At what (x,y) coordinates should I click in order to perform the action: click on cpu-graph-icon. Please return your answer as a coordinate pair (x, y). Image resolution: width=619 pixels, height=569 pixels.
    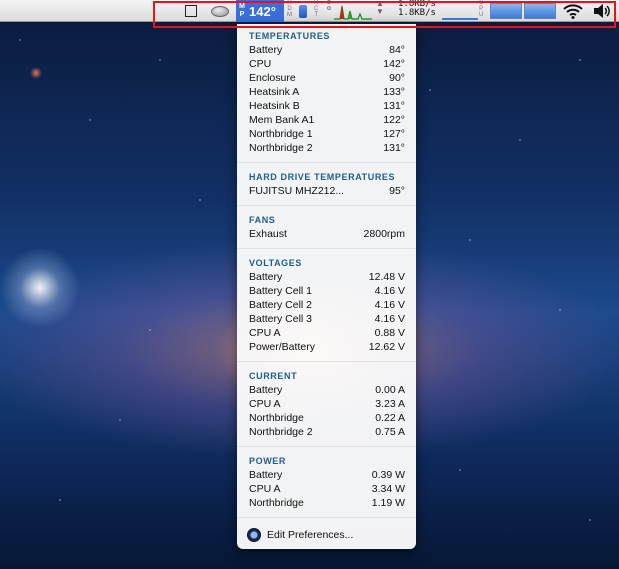
    Looking at the image, I should click on (353, 11).